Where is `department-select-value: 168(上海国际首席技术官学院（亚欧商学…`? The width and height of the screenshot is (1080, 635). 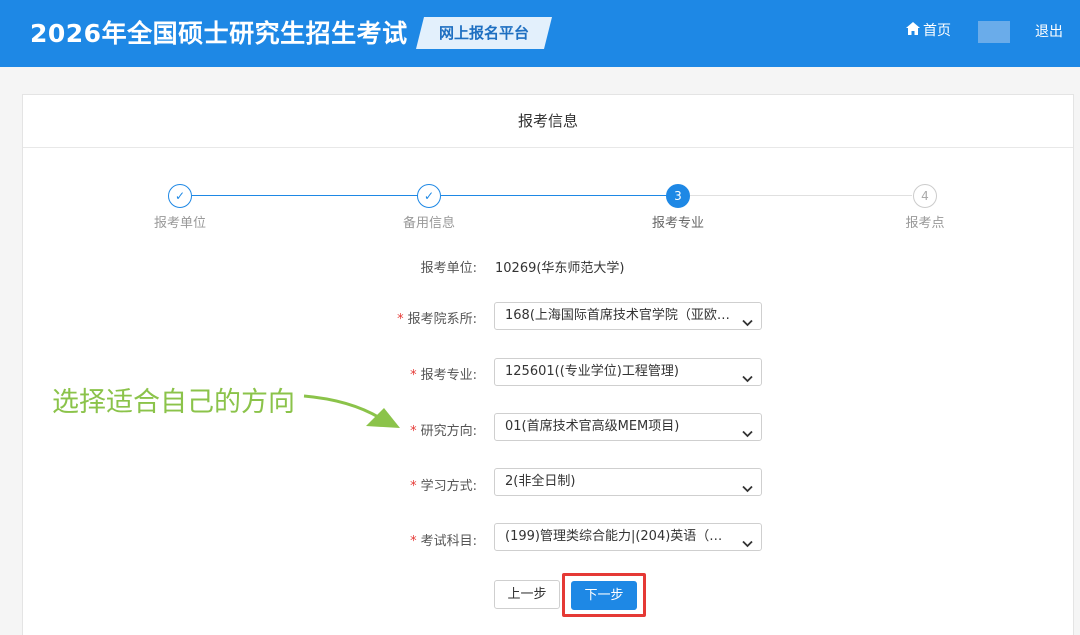 department-select-value: 168(上海国际首席技术官学院（亚欧商学… is located at coordinates (630, 315).